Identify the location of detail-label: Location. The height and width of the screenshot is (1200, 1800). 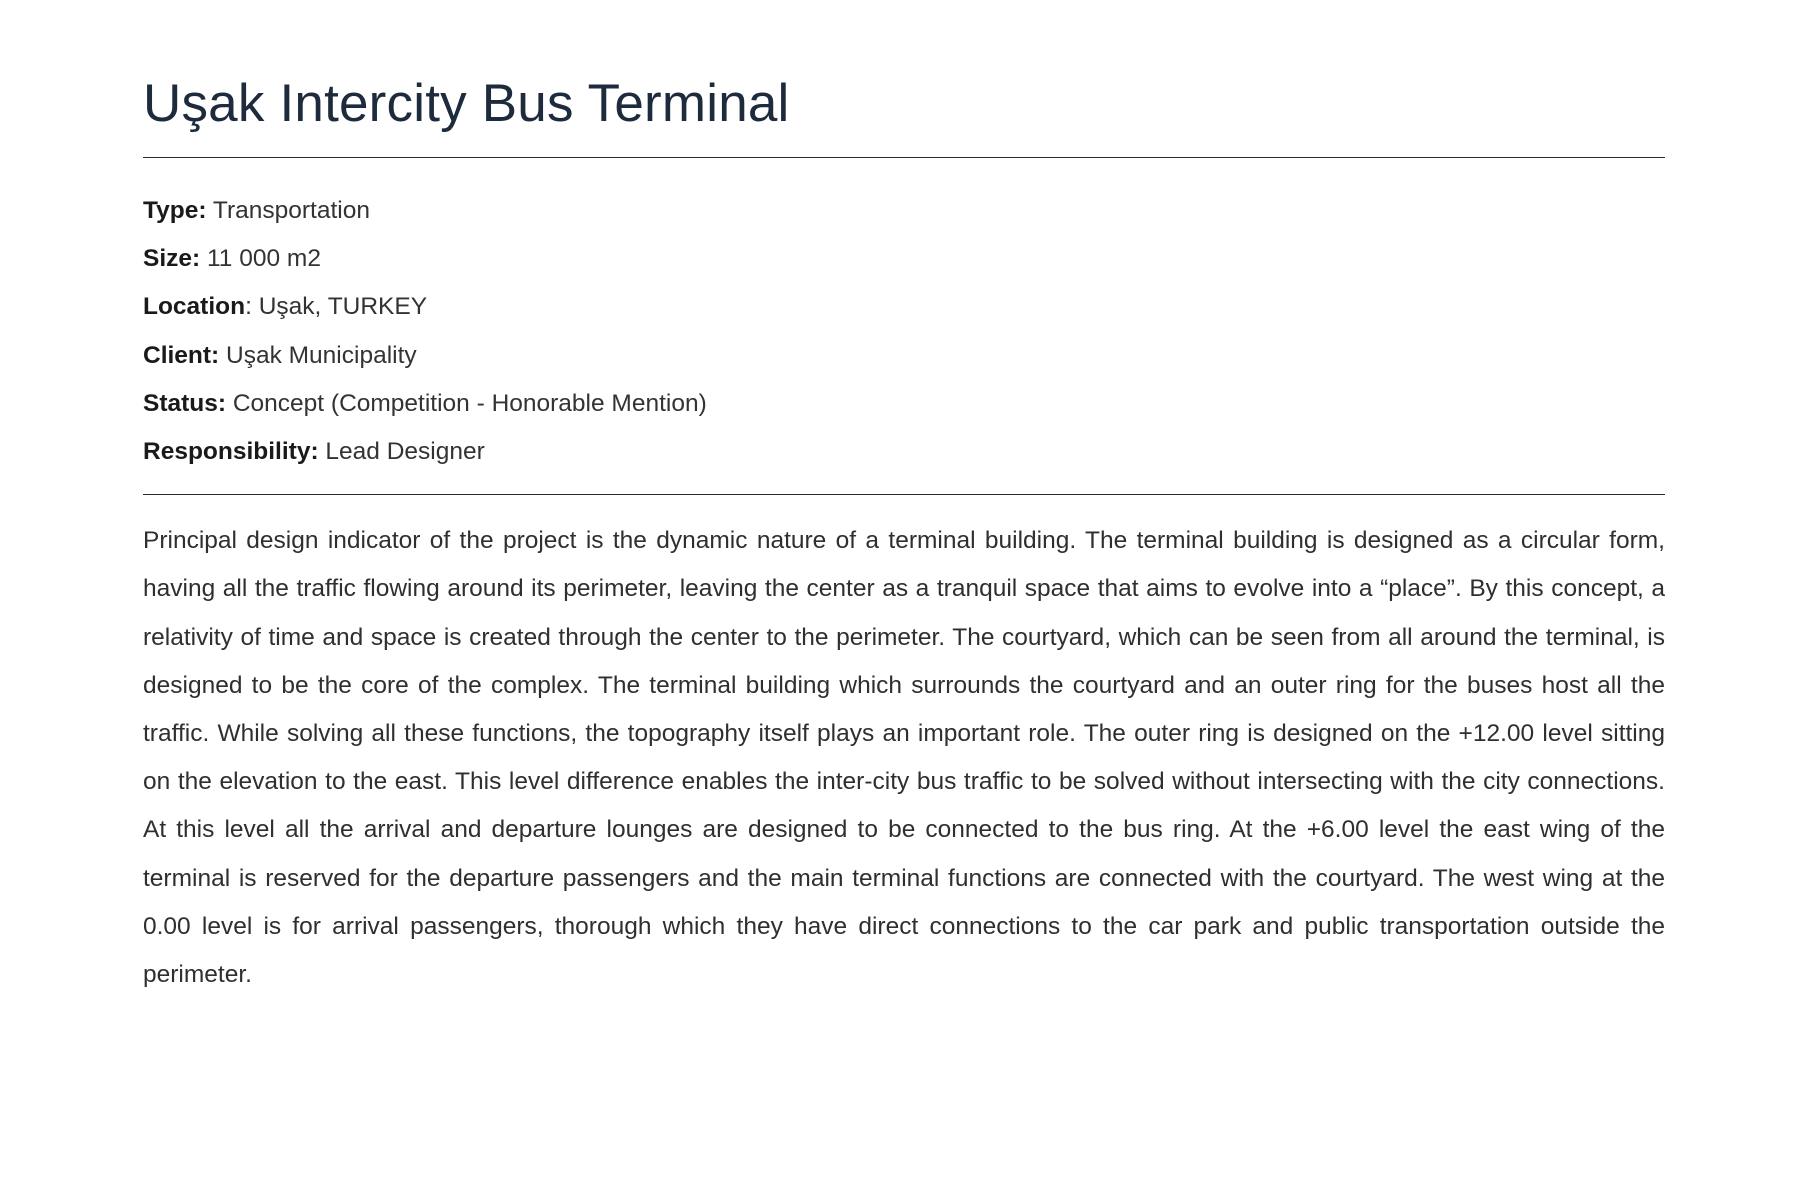
(194, 307).